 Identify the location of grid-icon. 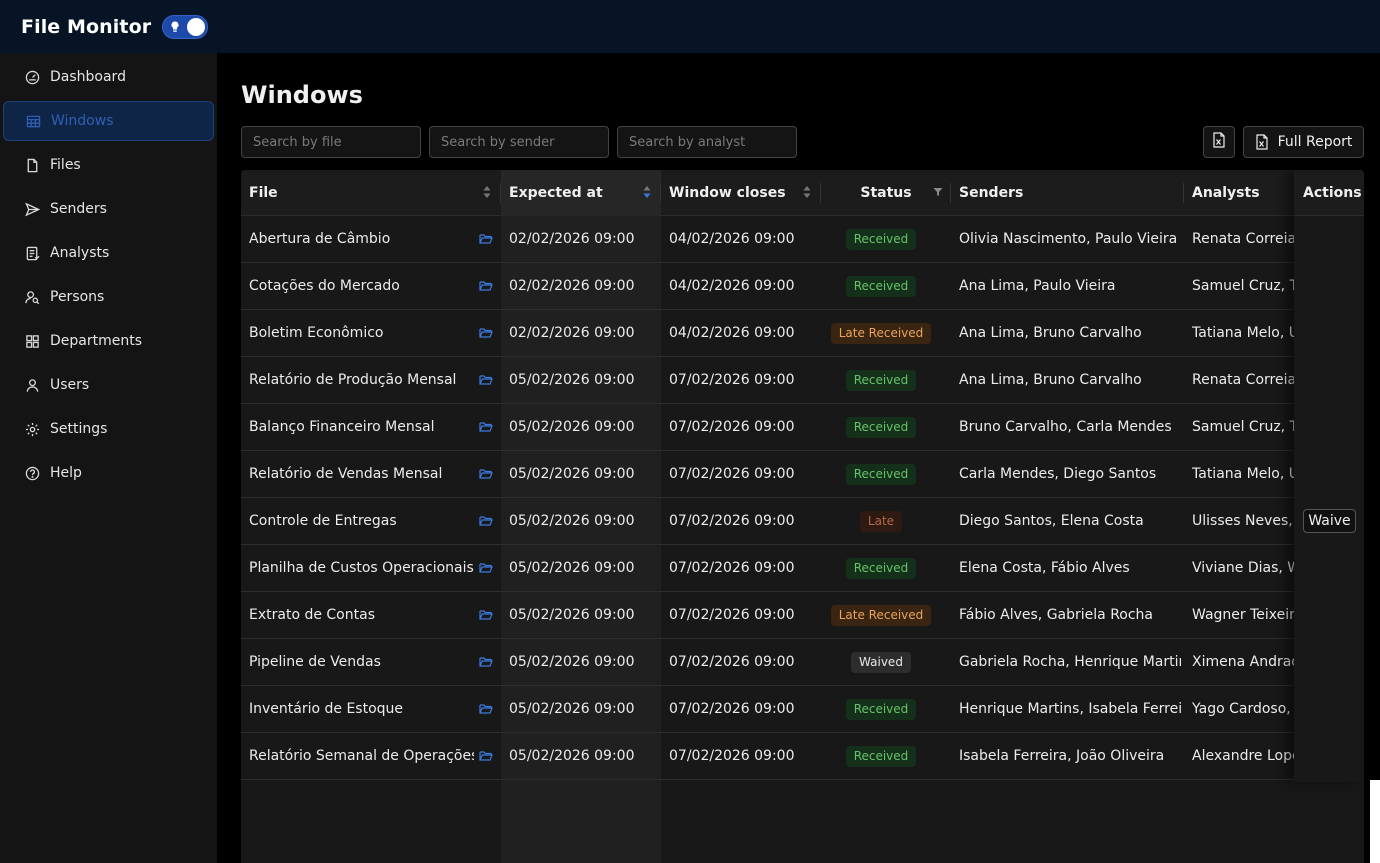
(32, 341).